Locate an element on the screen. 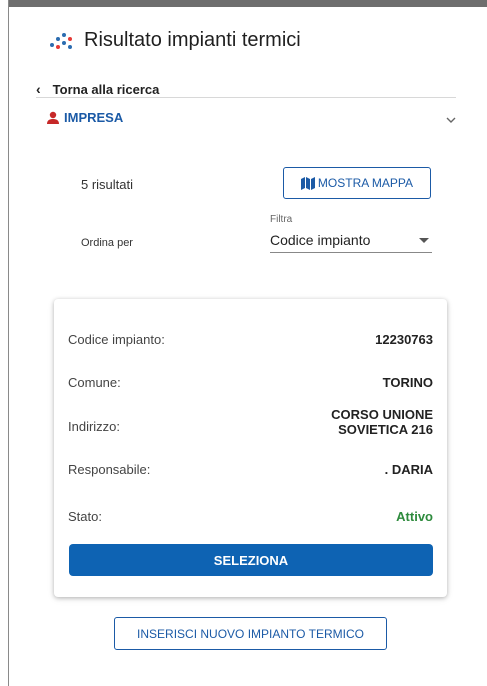  select-button: SELEZIONA is located at coordinates (251, 560).